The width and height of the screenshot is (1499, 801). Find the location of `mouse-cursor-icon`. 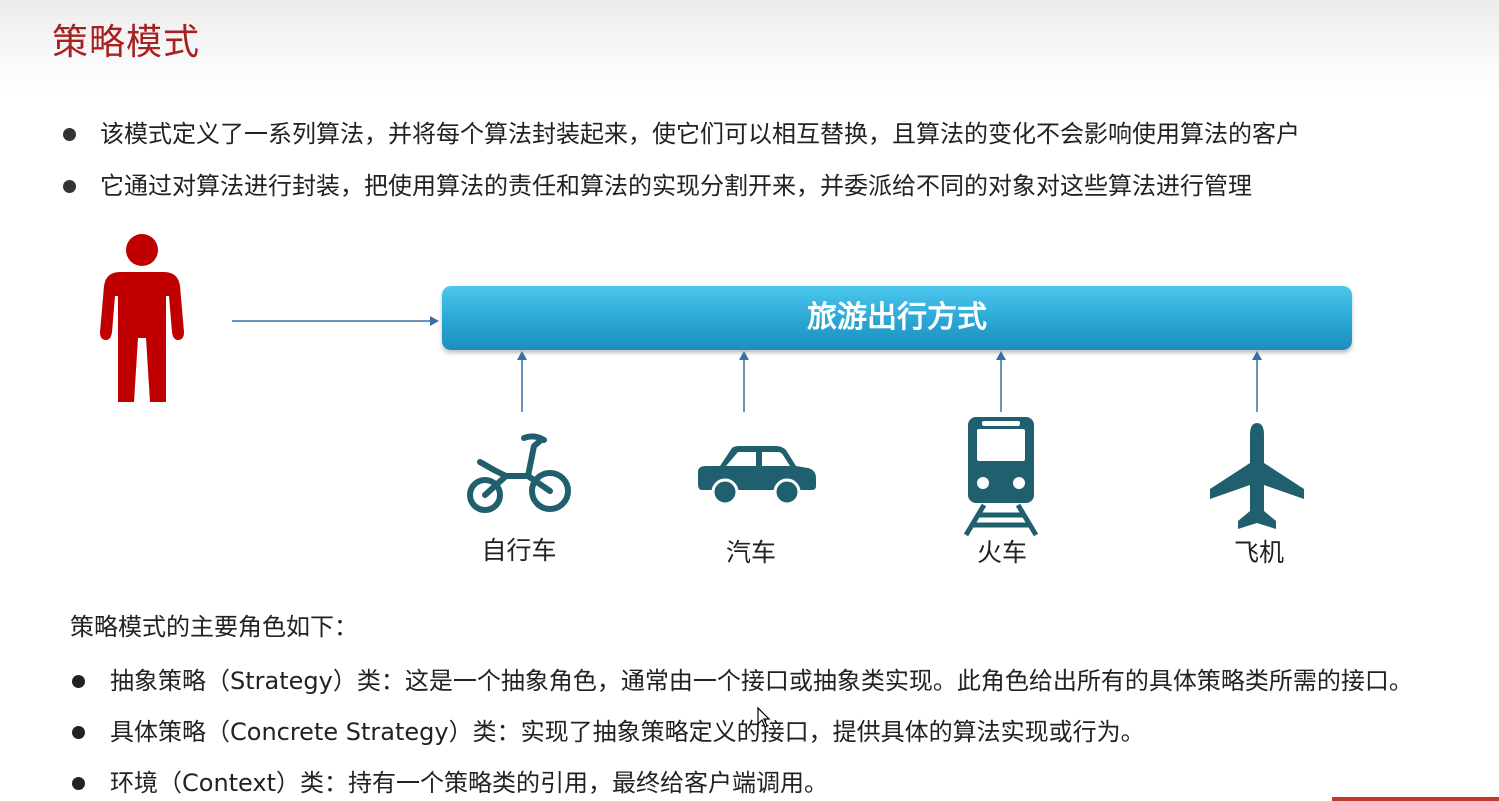

mouse-cursor-icon is located at coordinates (764, 717).